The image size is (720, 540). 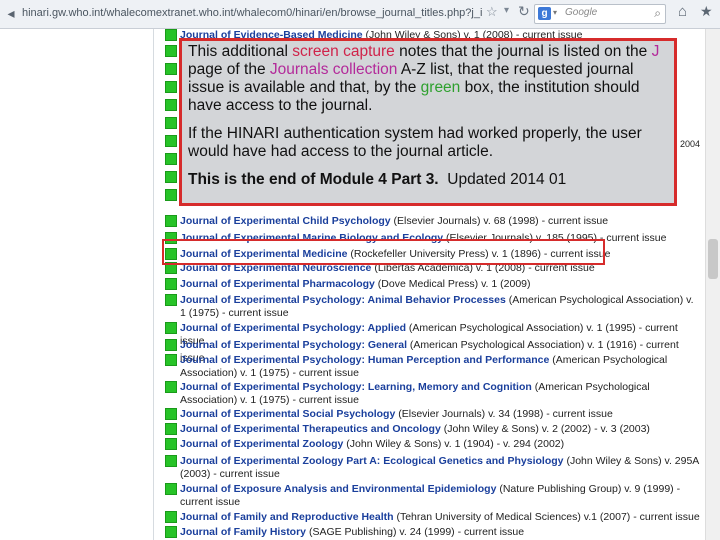 What do you see at coordinates (555, 12) in the screenshot?
I see `search-engine-dropdown-icon: ▾` at bounding box center [555, 12].